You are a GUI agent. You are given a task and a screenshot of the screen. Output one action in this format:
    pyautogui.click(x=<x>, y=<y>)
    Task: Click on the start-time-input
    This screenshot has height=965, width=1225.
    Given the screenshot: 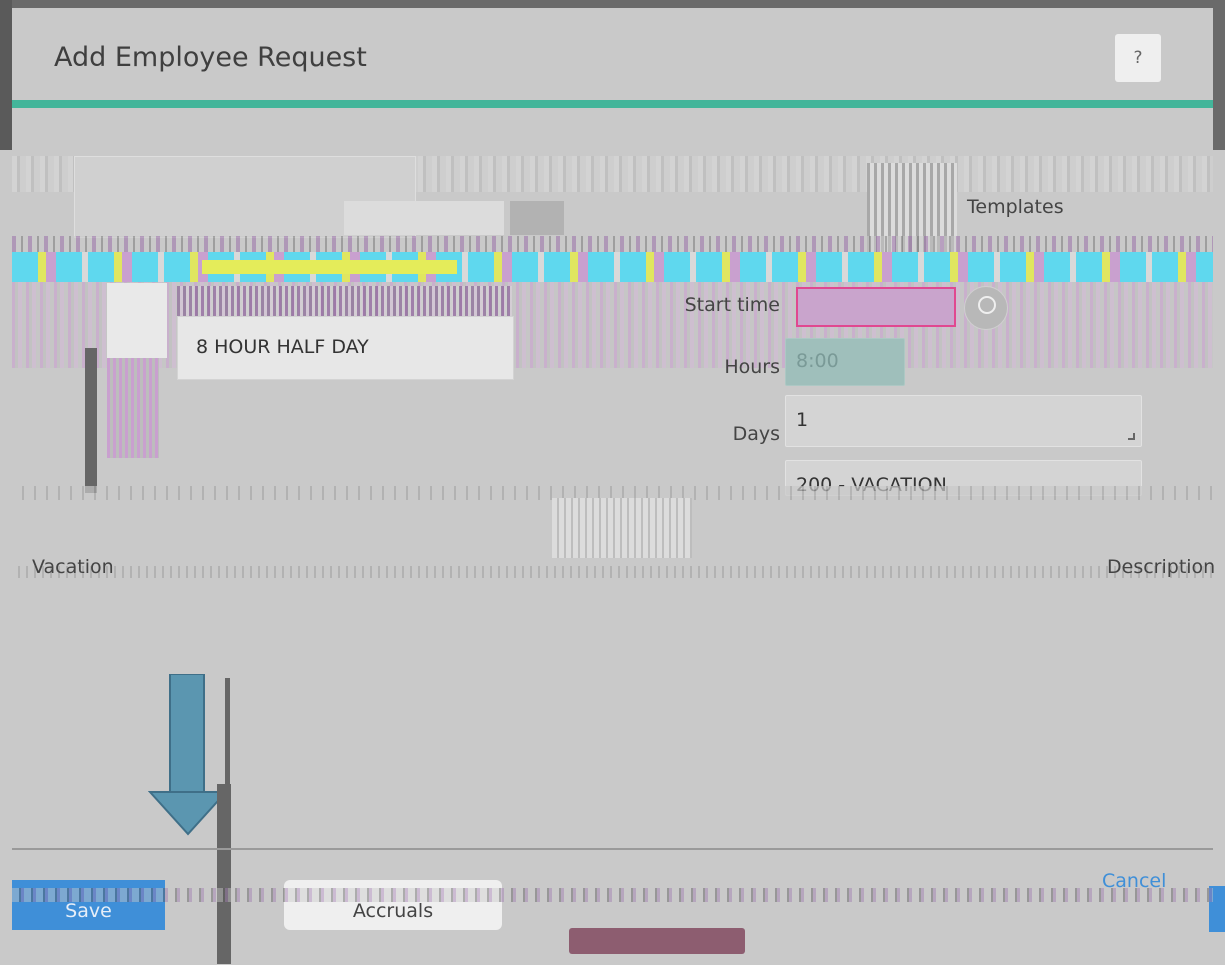 What is the action you would take?
    pyautogui.click(x=876, y=307)
    